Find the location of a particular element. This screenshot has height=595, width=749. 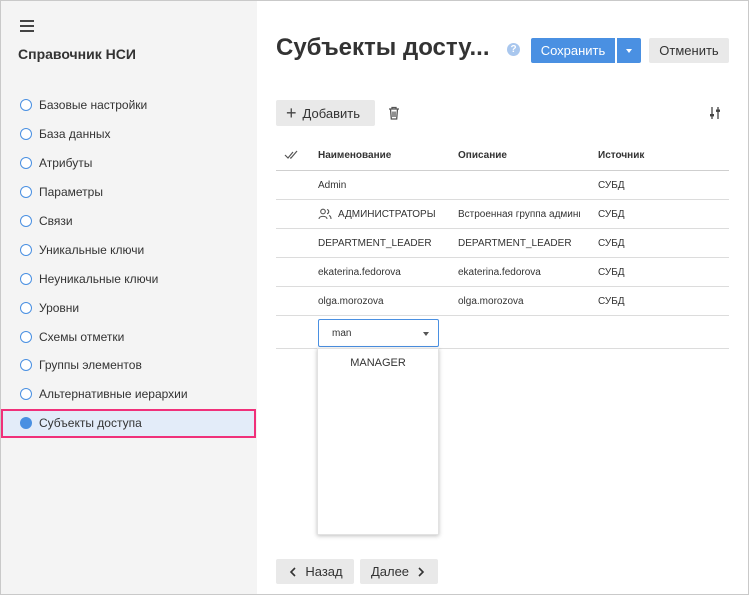

cancel-button: Отменить is located at coordinates (689, 50).